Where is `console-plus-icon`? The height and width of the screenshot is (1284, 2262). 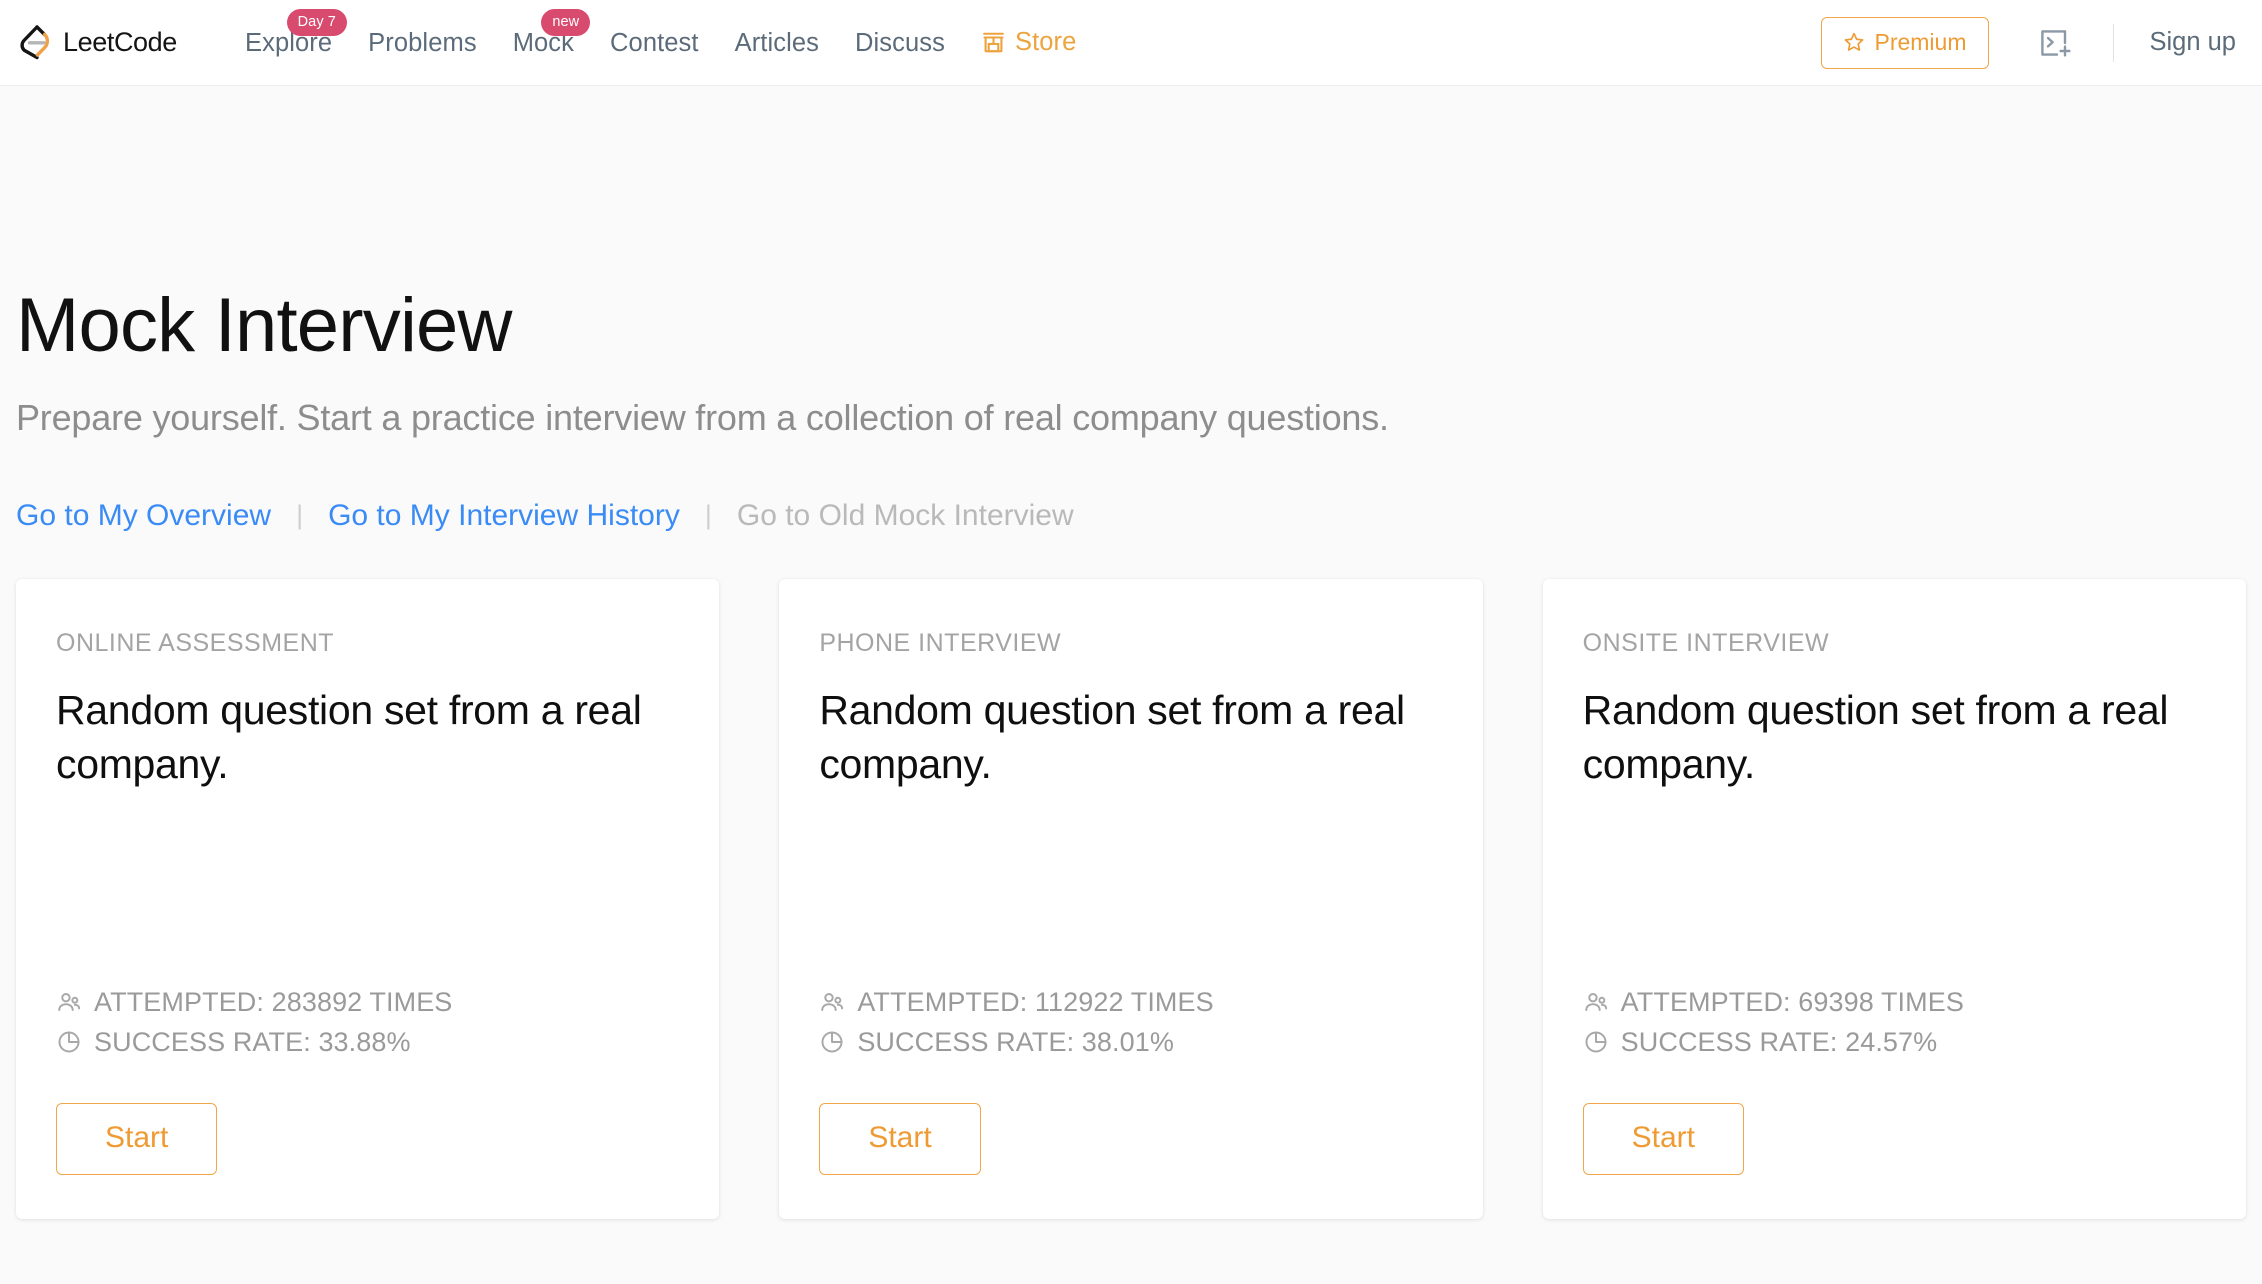
console-plus-icon is located at coordinates (2056, 43).